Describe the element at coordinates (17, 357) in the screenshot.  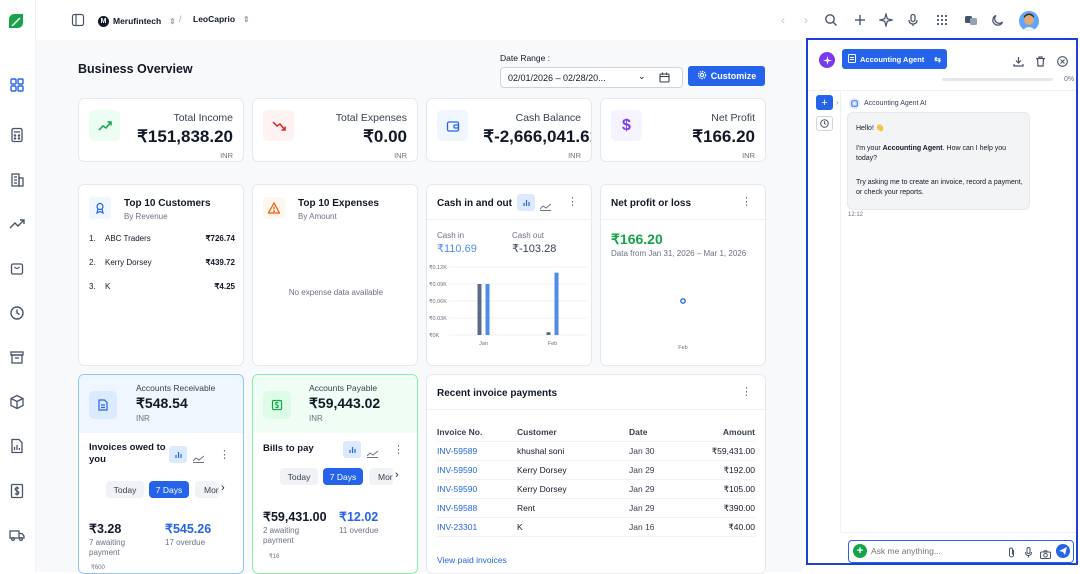
I see `archive-icon` at that location.